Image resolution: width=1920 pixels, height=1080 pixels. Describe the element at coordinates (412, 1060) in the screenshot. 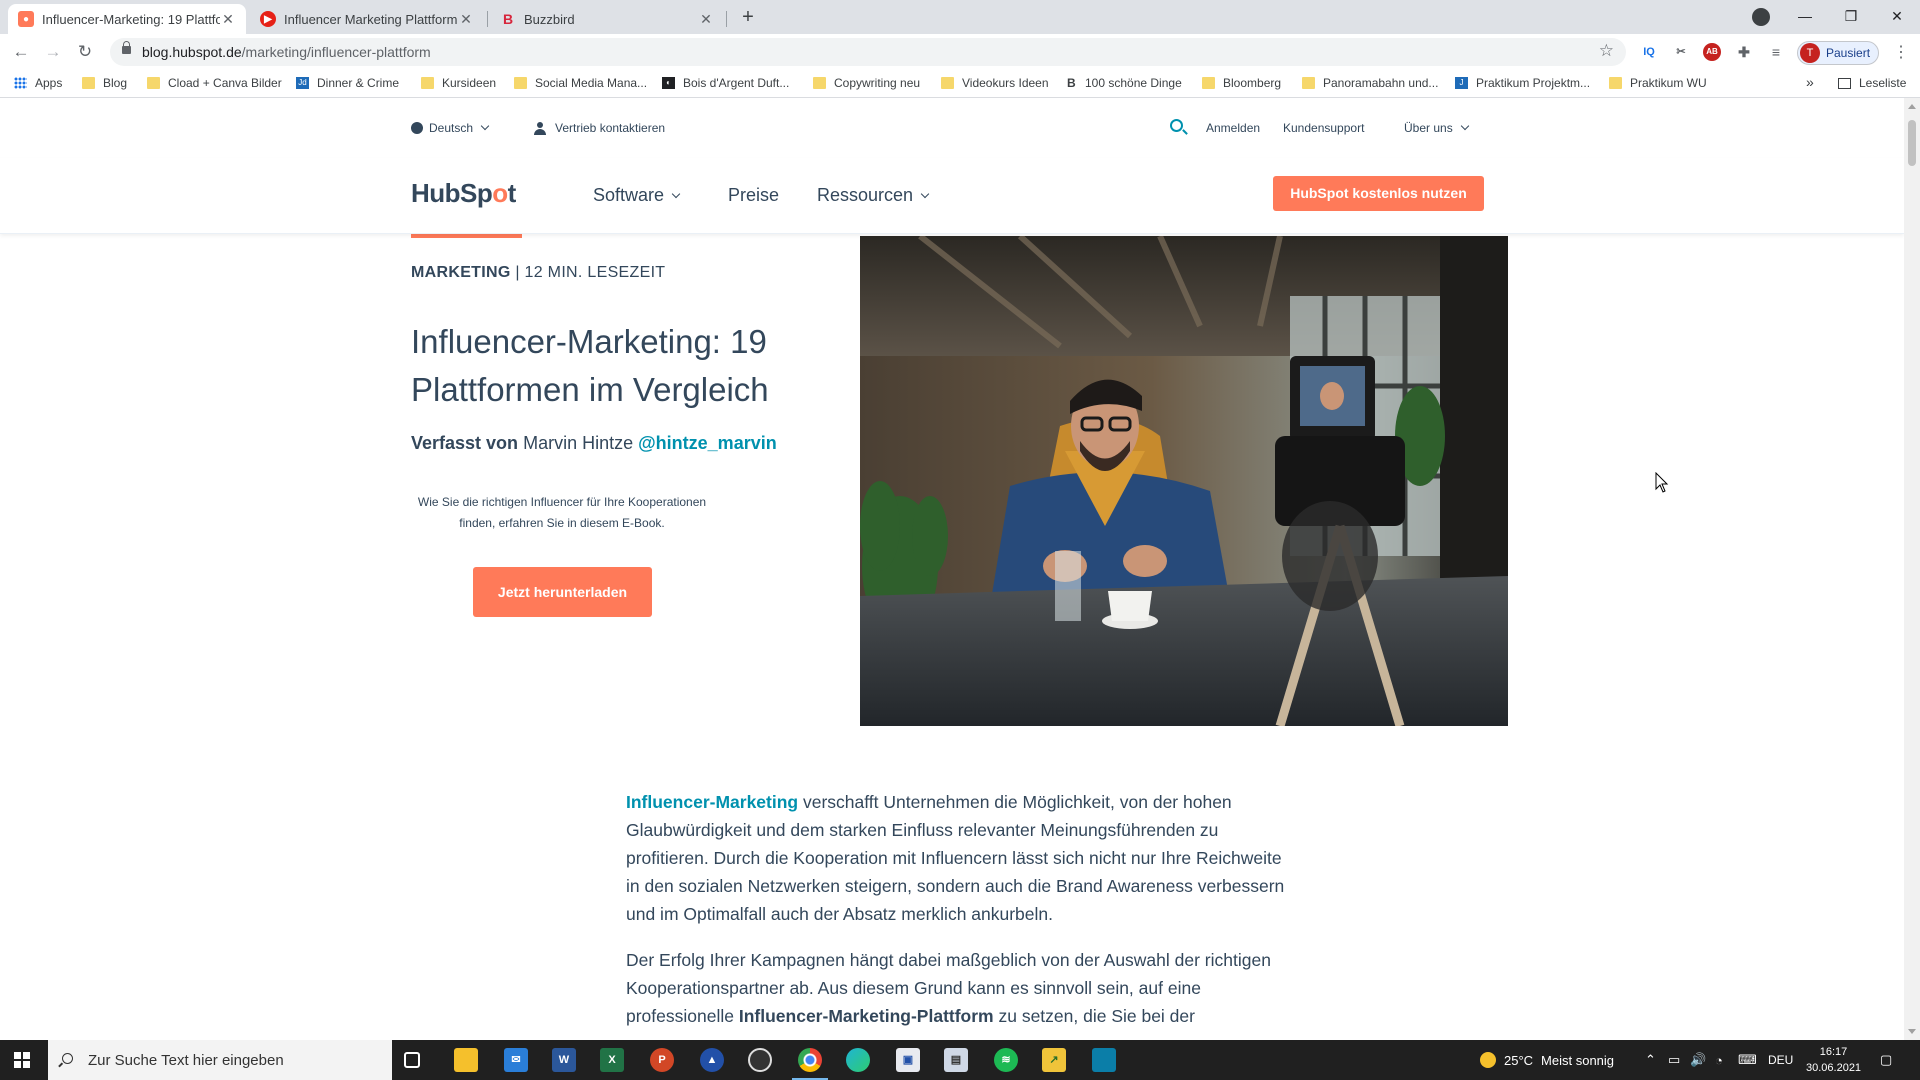

I see `task-view-icon` at that location.